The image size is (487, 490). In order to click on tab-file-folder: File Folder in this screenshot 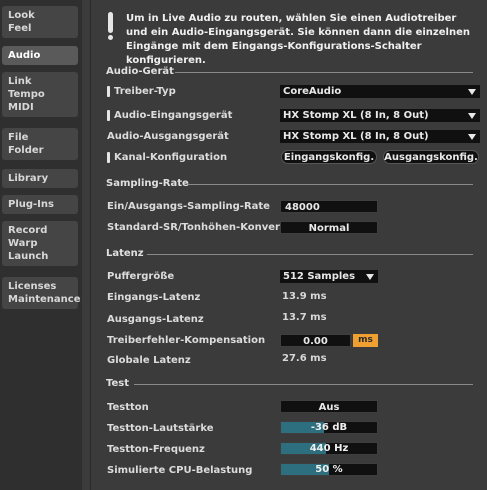, I will do `click(40, 144)`.